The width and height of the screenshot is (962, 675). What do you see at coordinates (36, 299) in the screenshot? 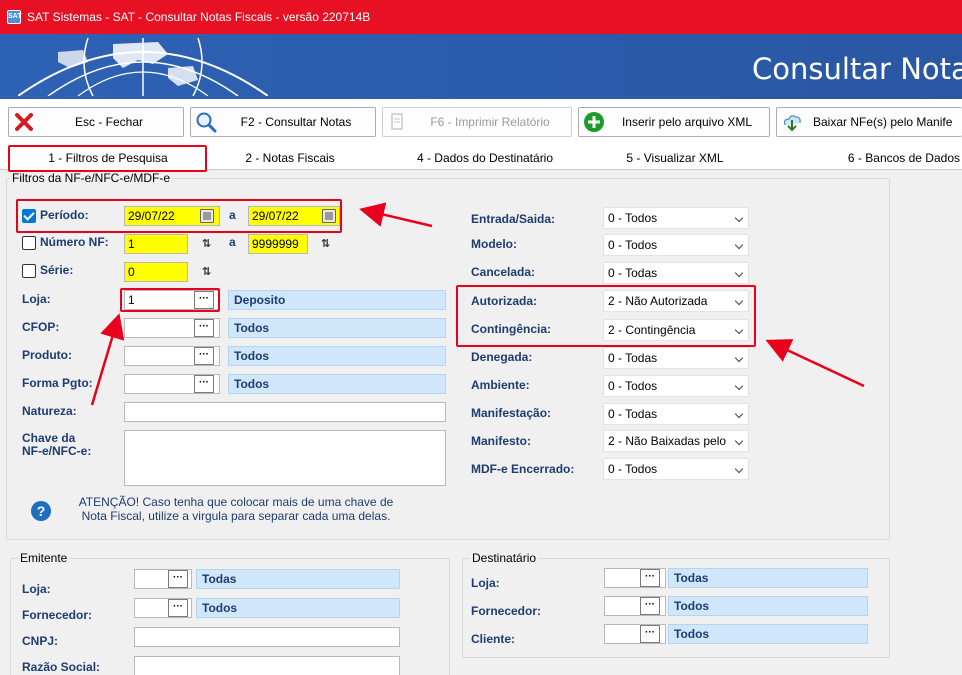
I see `loja-label: Loja:` at bounding box center [36, 299].